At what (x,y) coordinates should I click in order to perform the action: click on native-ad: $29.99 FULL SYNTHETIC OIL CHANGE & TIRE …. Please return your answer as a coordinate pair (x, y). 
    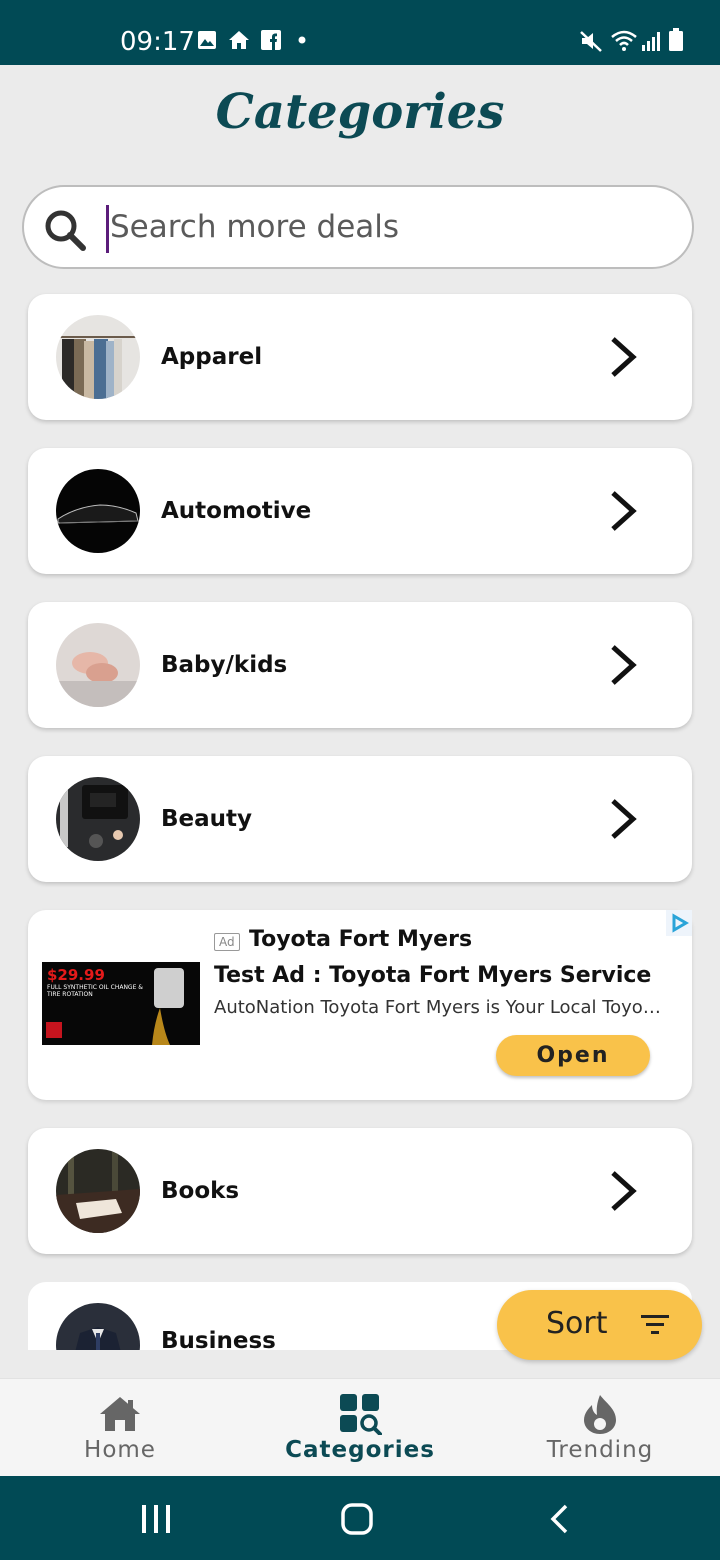
    Looking at the image, I should click on (360, 1005).